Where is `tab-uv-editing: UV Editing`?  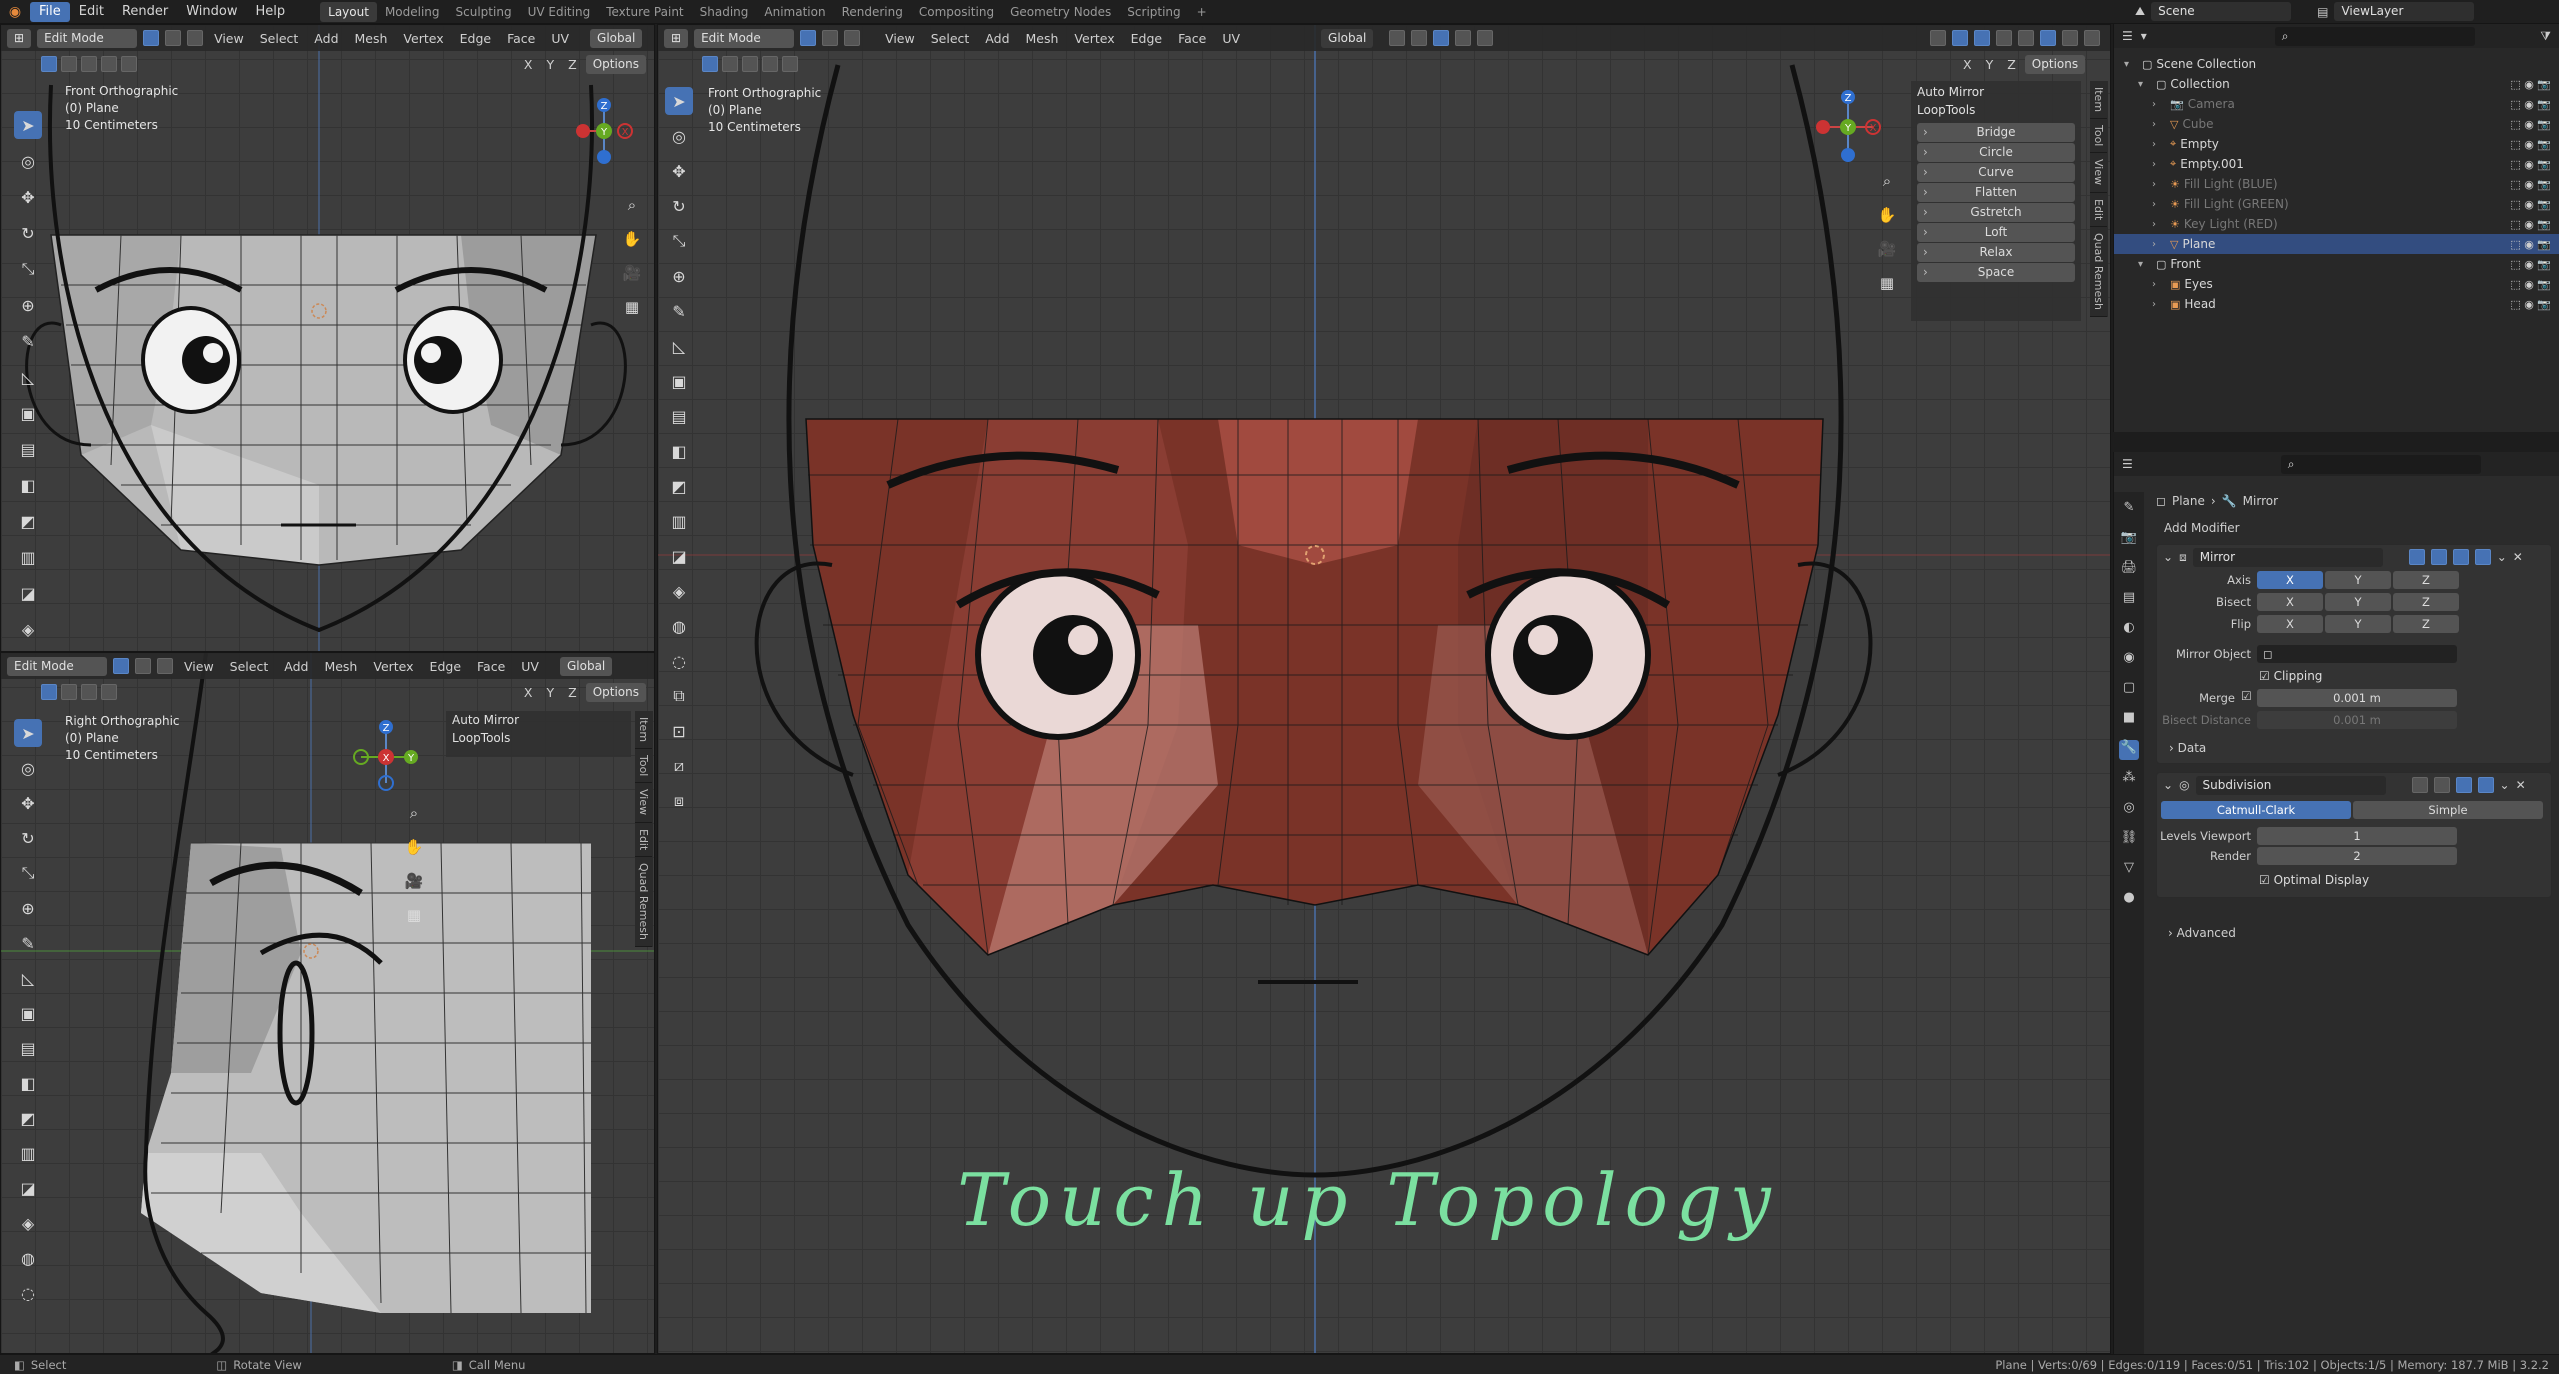
tab-uv-editing: UV Editing is located at coordinates (559, 12).